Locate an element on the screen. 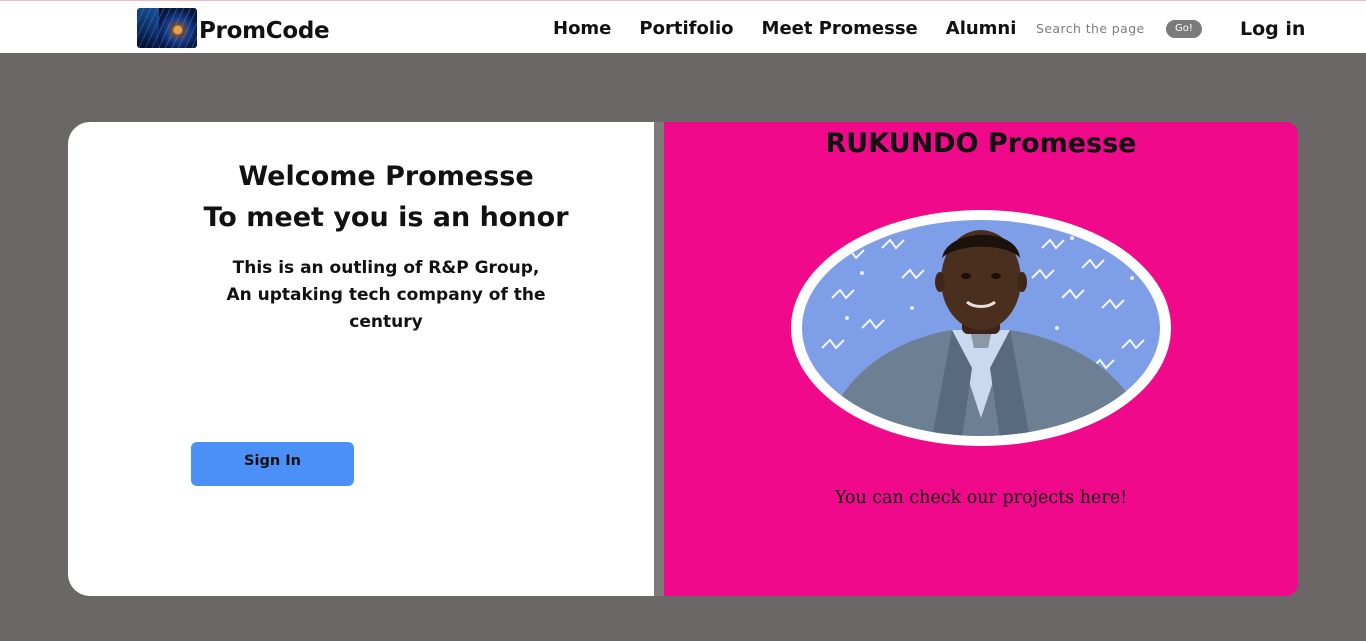 The height and width of the screenshot is (641, 1366). search-go-button: Go! is located at coordinates (1184, 29).